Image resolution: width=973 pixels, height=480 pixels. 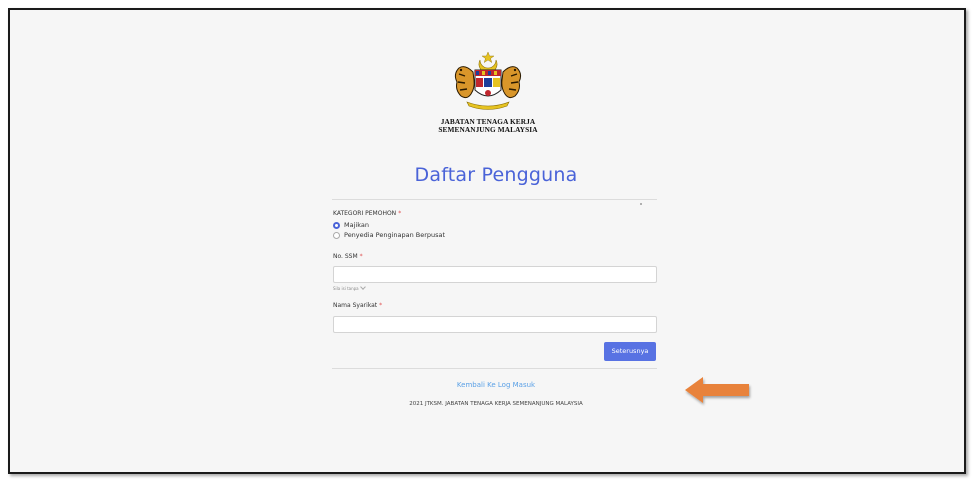 What do you see at coordinates (488, 129) in the screenshot?
I see `logo-text-line-2: SEMENANJUNG MALAYSIA` at bounding box center [488, 129].